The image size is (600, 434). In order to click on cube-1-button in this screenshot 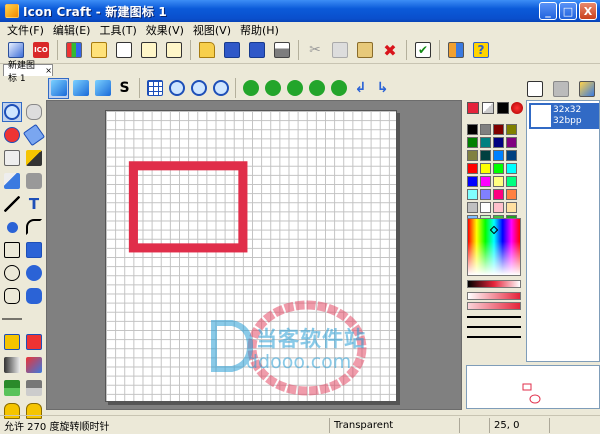, I will do `click(58, 88)`.